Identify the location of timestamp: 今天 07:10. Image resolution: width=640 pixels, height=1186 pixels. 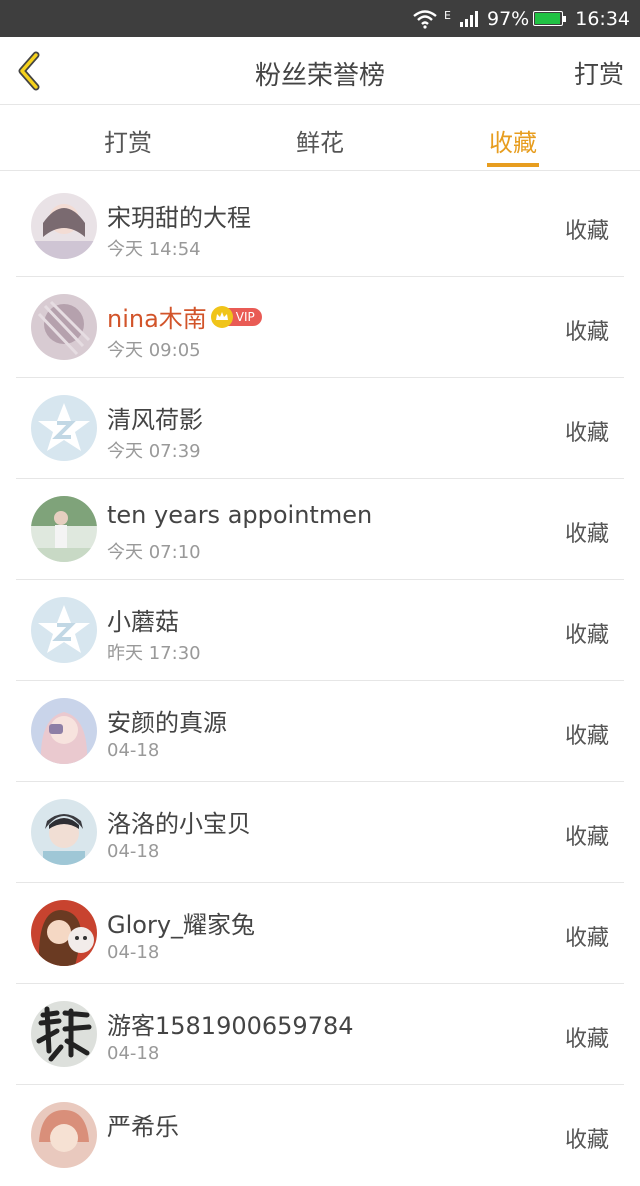
(154, 552).